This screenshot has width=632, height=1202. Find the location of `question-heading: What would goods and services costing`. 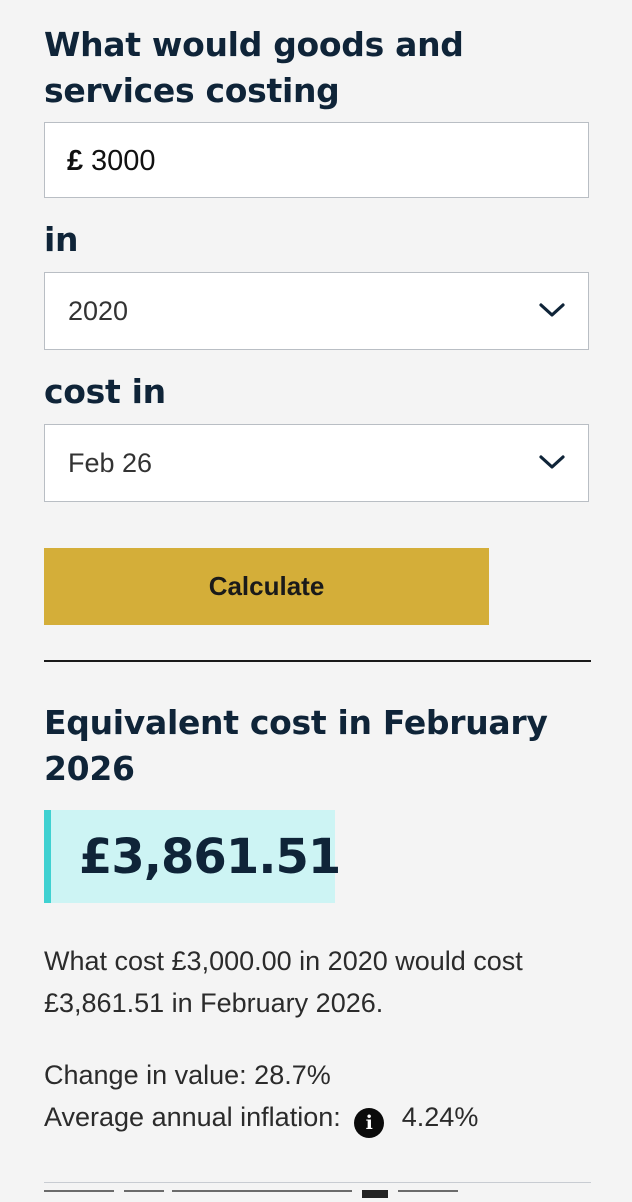

question-heading: What would goods and services costing is located at coordinates (254, 67).